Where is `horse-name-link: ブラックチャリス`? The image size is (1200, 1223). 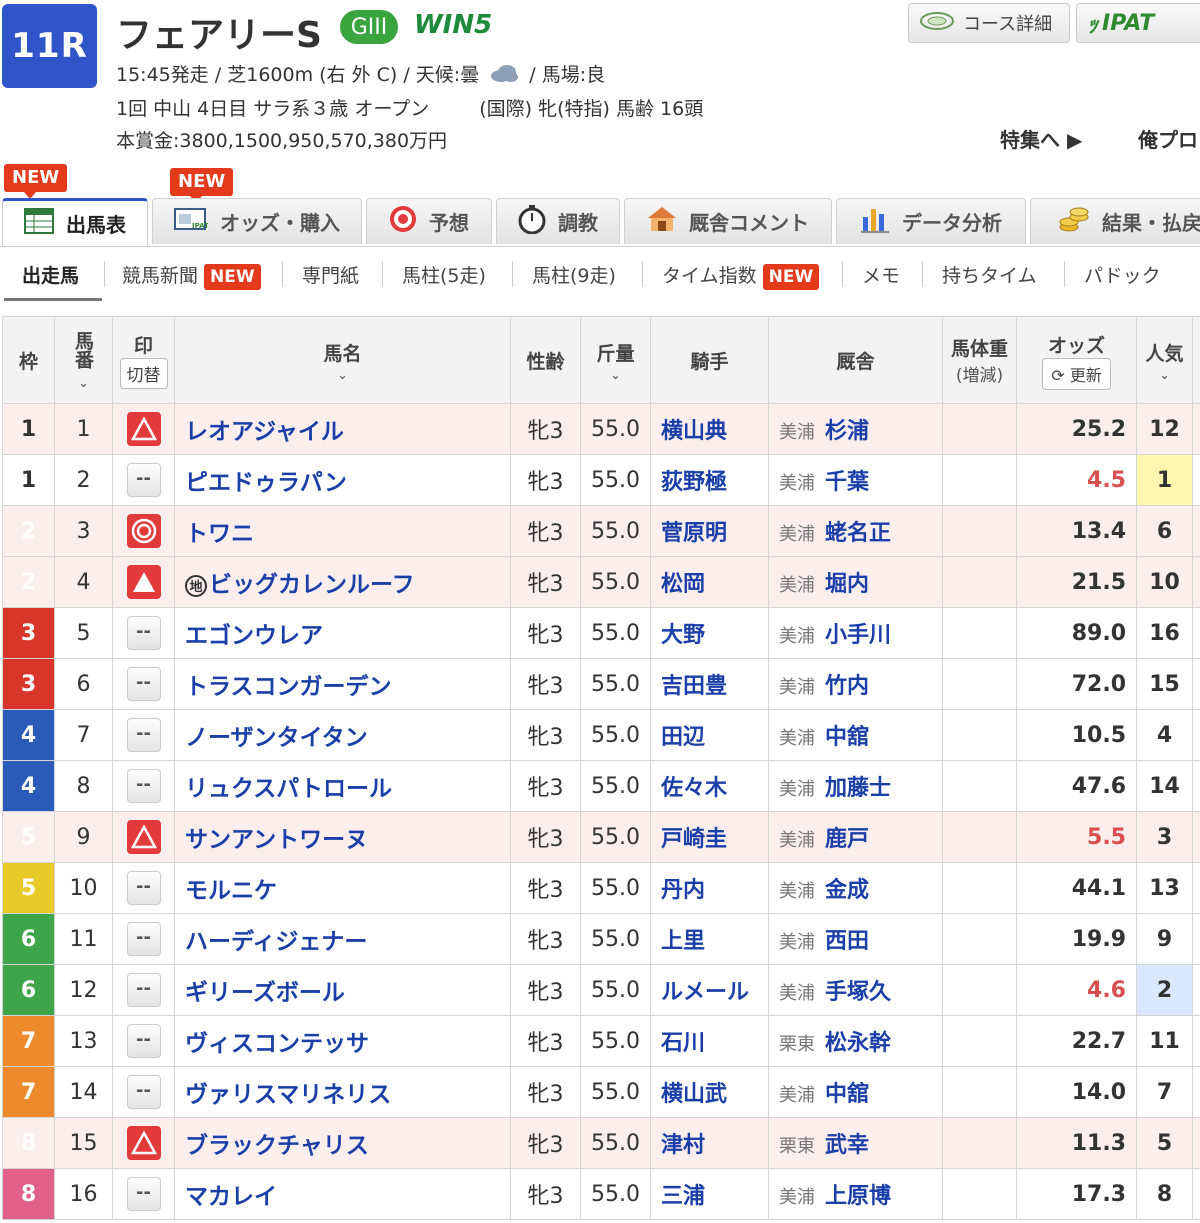 horse-name-link: ブラックチャリス is located at coordinates (277, 1146).